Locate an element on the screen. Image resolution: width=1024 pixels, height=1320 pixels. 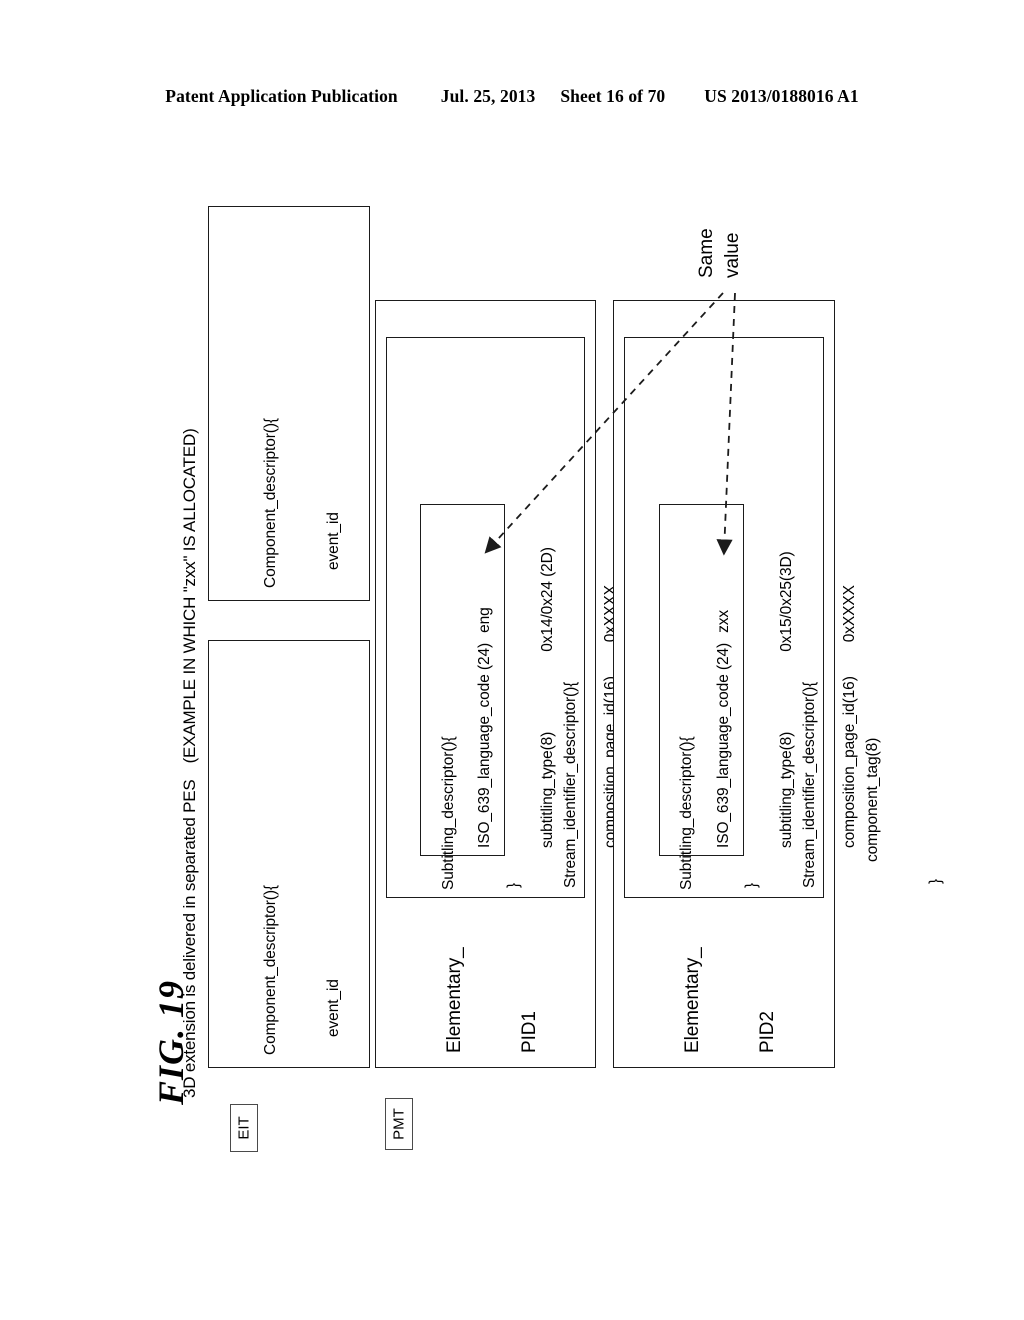
pid-label-line2: PID2 is located at coordinates (767, 1032).